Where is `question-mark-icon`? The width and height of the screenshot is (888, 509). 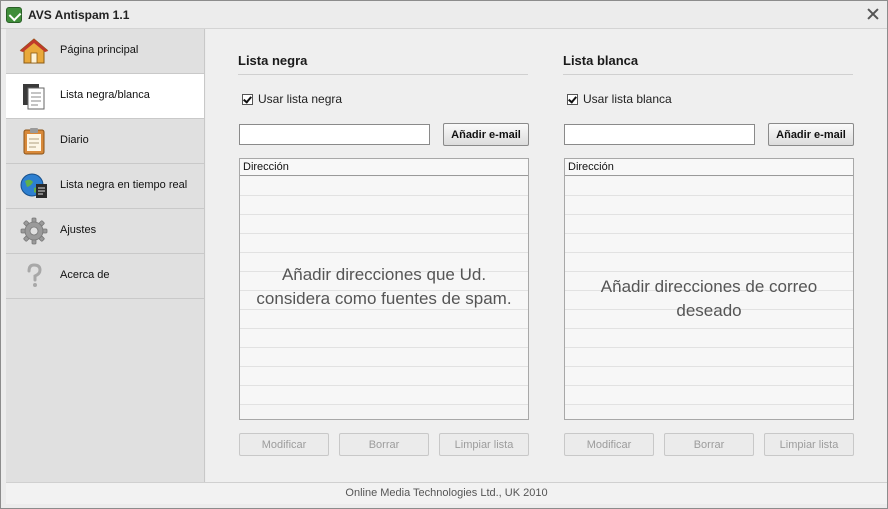
question-mark-icon is located at coordinates (34, 275).